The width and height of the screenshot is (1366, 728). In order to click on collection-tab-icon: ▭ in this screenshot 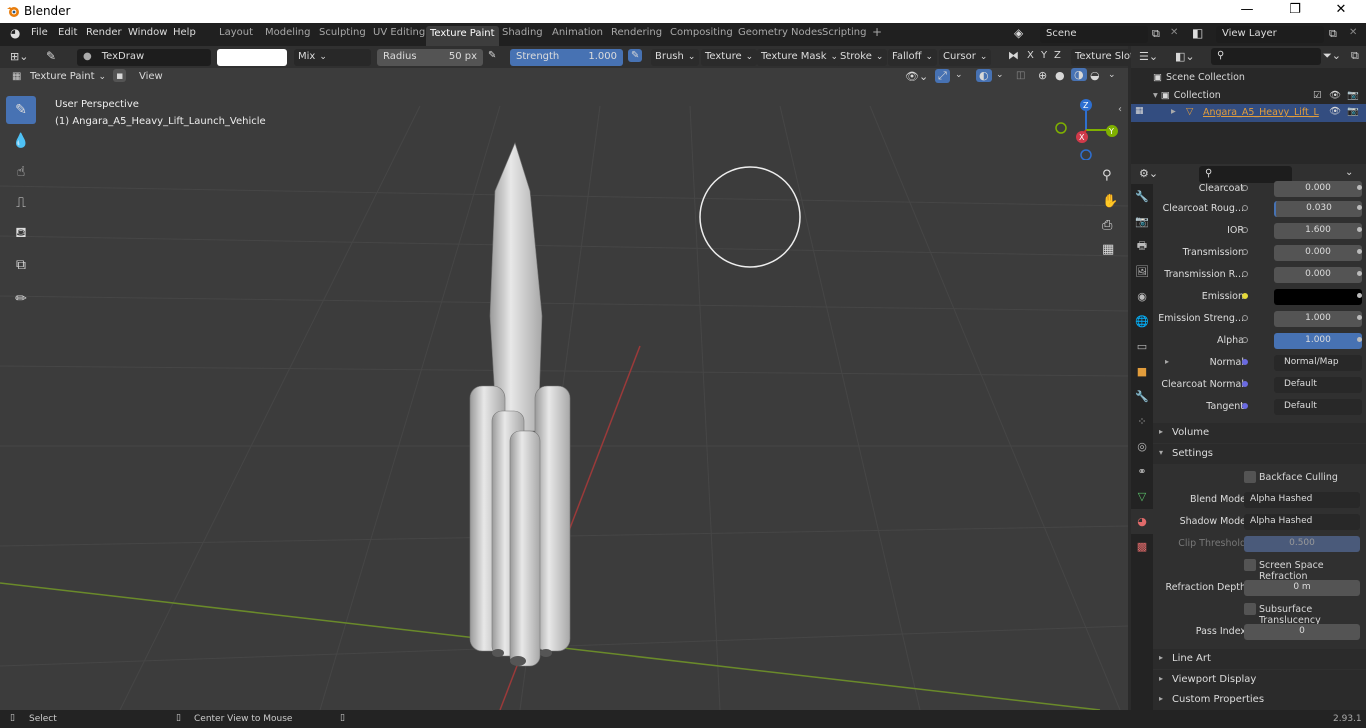, I will do `click(1142, 346)`.